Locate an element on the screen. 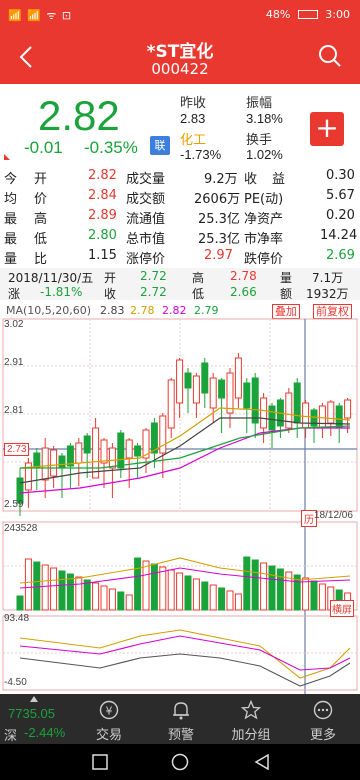 The height and width of the screenshot is (780, 360). amount-label: 额 is located at coordinates (286, 294).